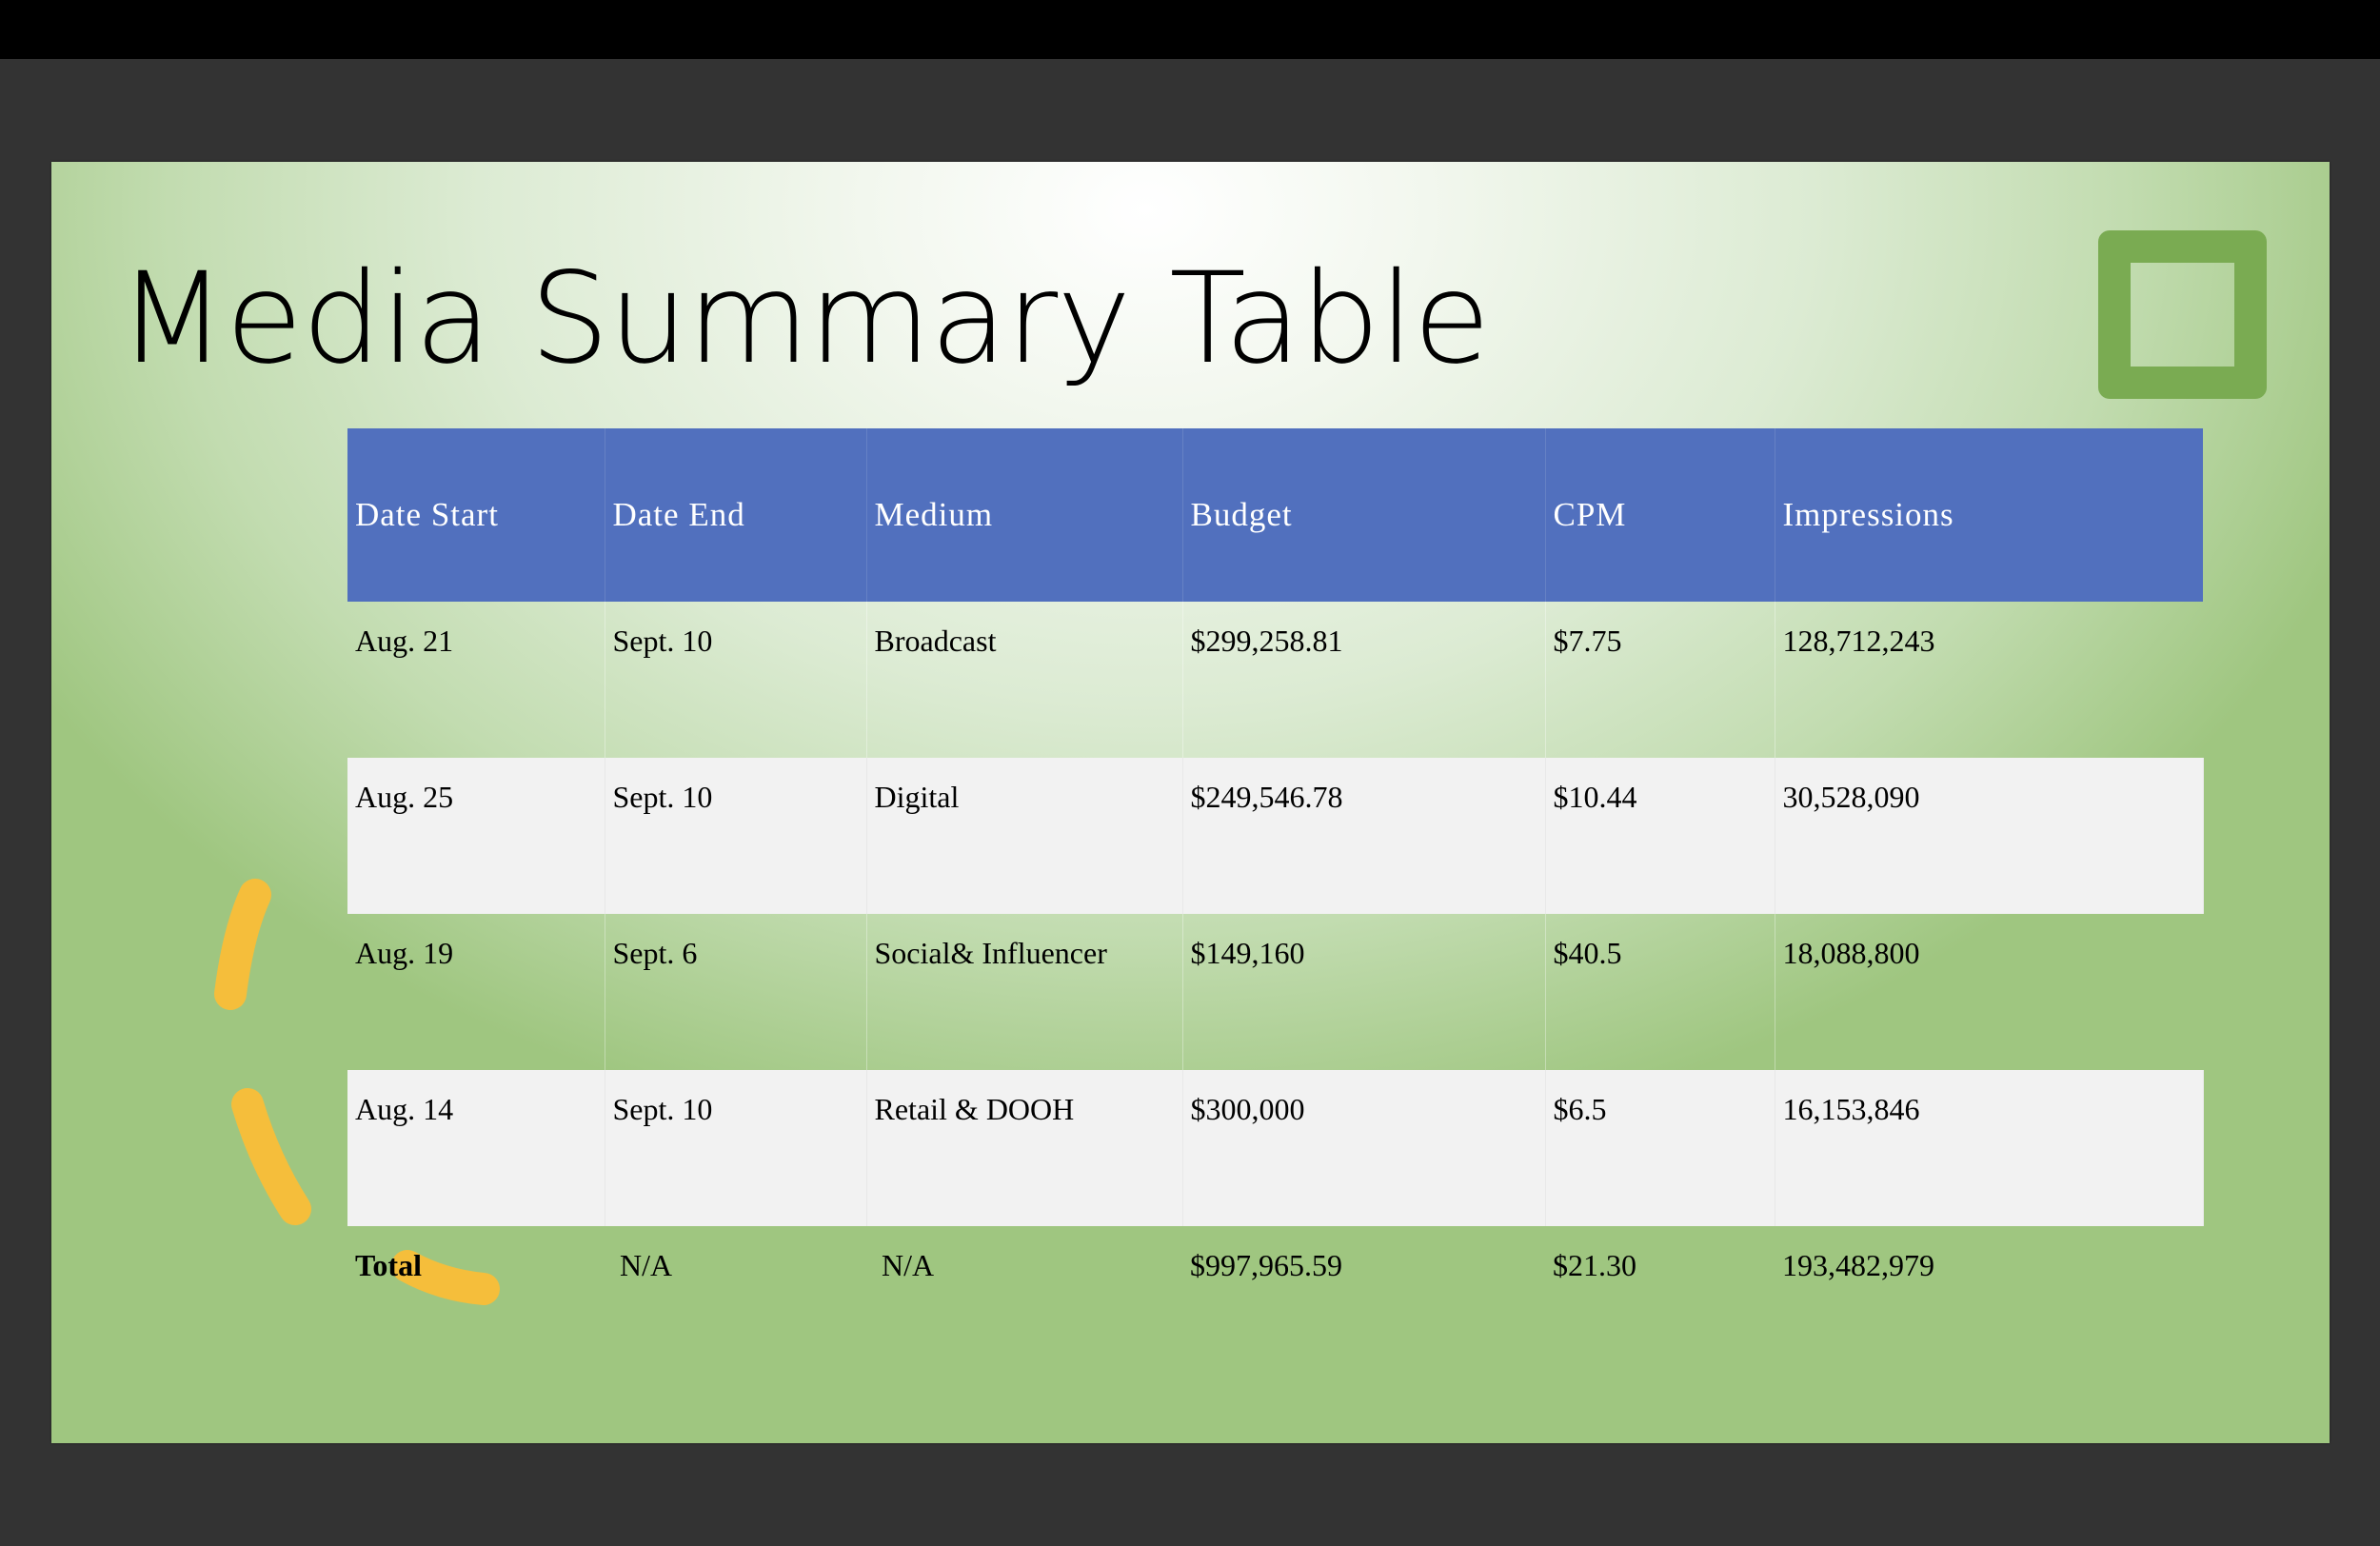 The width and height of the screenshot is (2380, 1546). I want to click on cell-date-start: Aug. 25, so click(476, 836).